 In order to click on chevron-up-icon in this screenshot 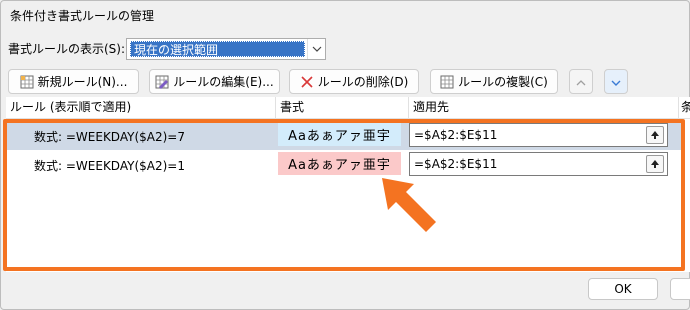, I will do `click(581, 82)`.